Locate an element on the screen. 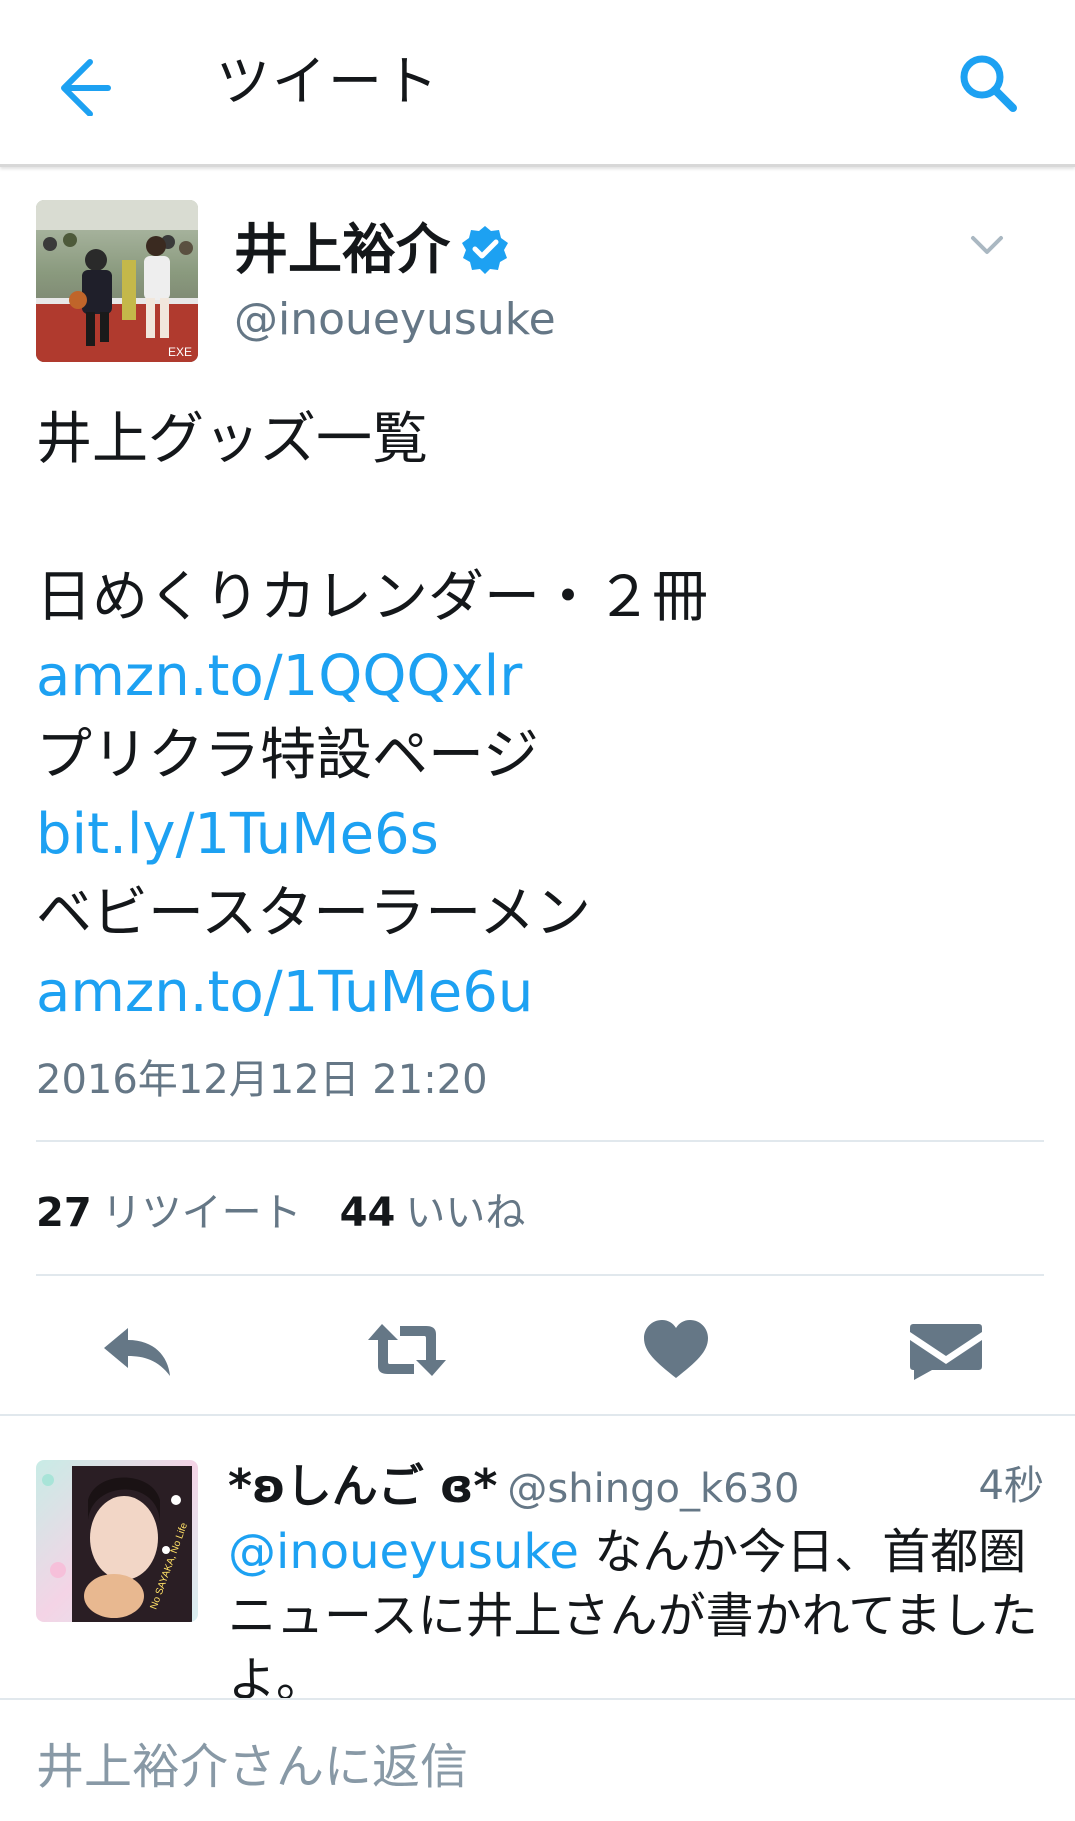 The height and width of the screenshot is (1821, 1075). author-name: 井上裕介 is located at coordinates (342, 250).